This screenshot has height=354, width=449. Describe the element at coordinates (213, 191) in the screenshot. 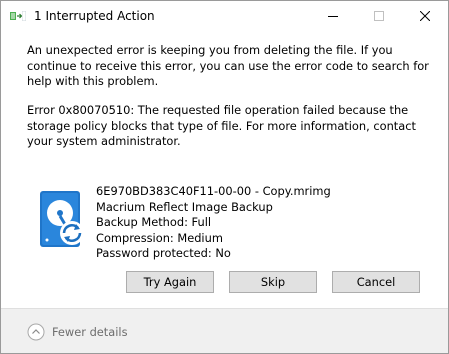

I see `file-name: 6E970BD383C40F11-00-00 - Copy.mrimg` at that location.